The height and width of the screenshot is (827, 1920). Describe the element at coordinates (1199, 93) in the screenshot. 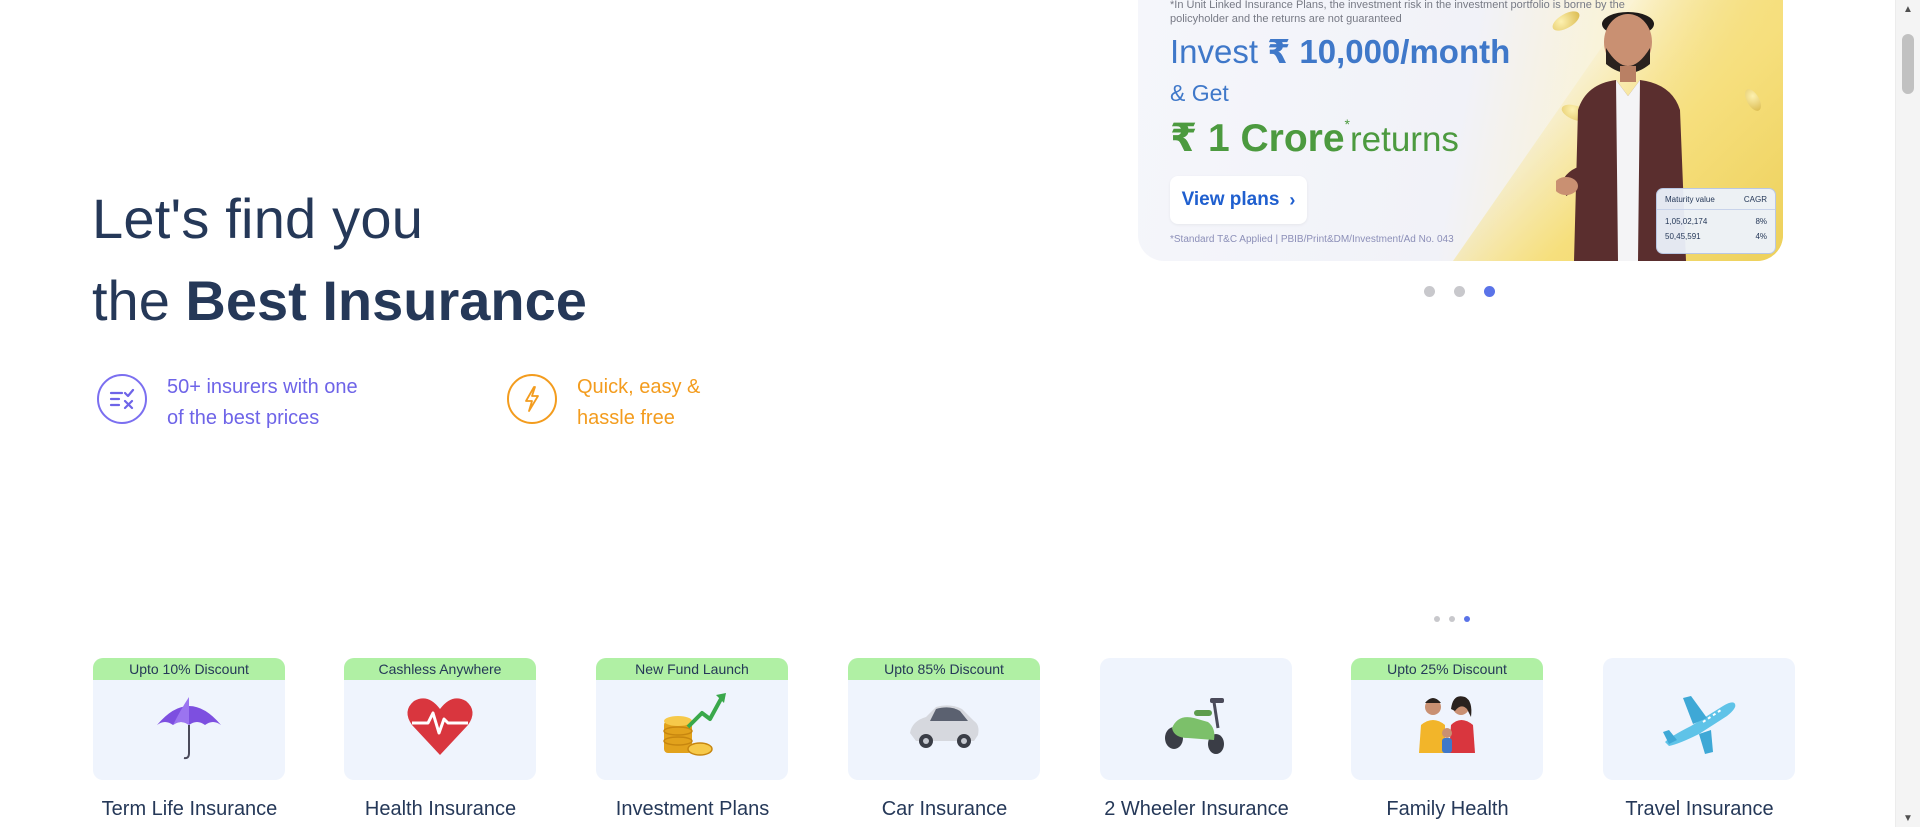

I see `banner-get: & Get` at that location.